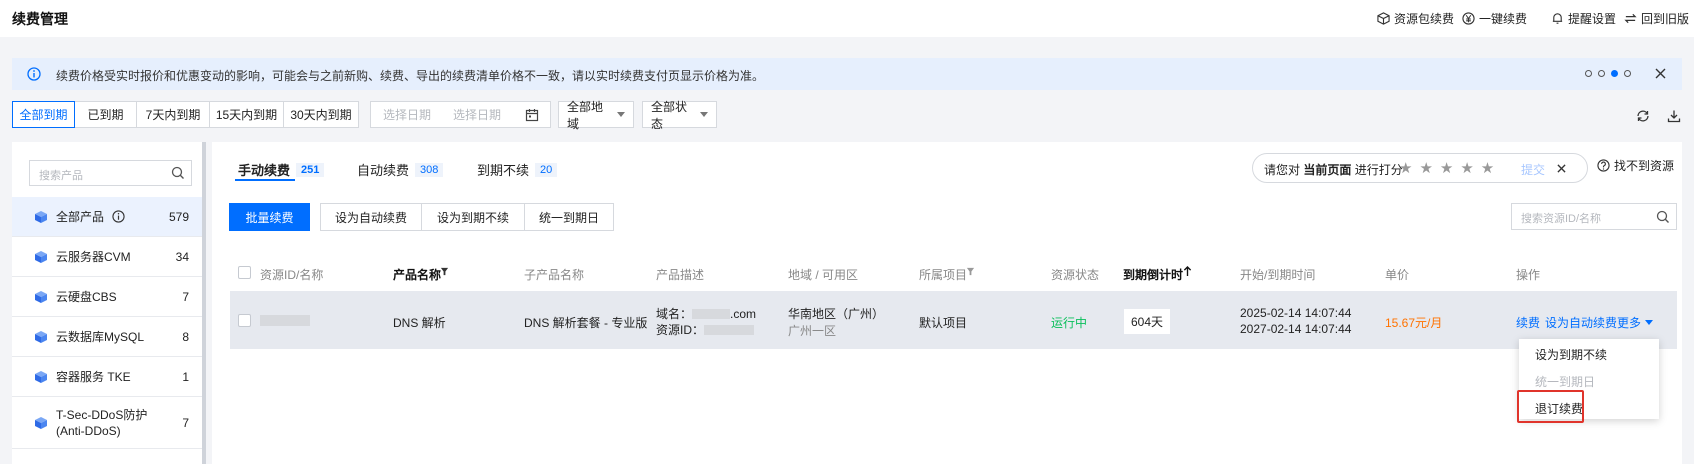  I want to click on rating-submit-button: 提交, so click(1533, 169).